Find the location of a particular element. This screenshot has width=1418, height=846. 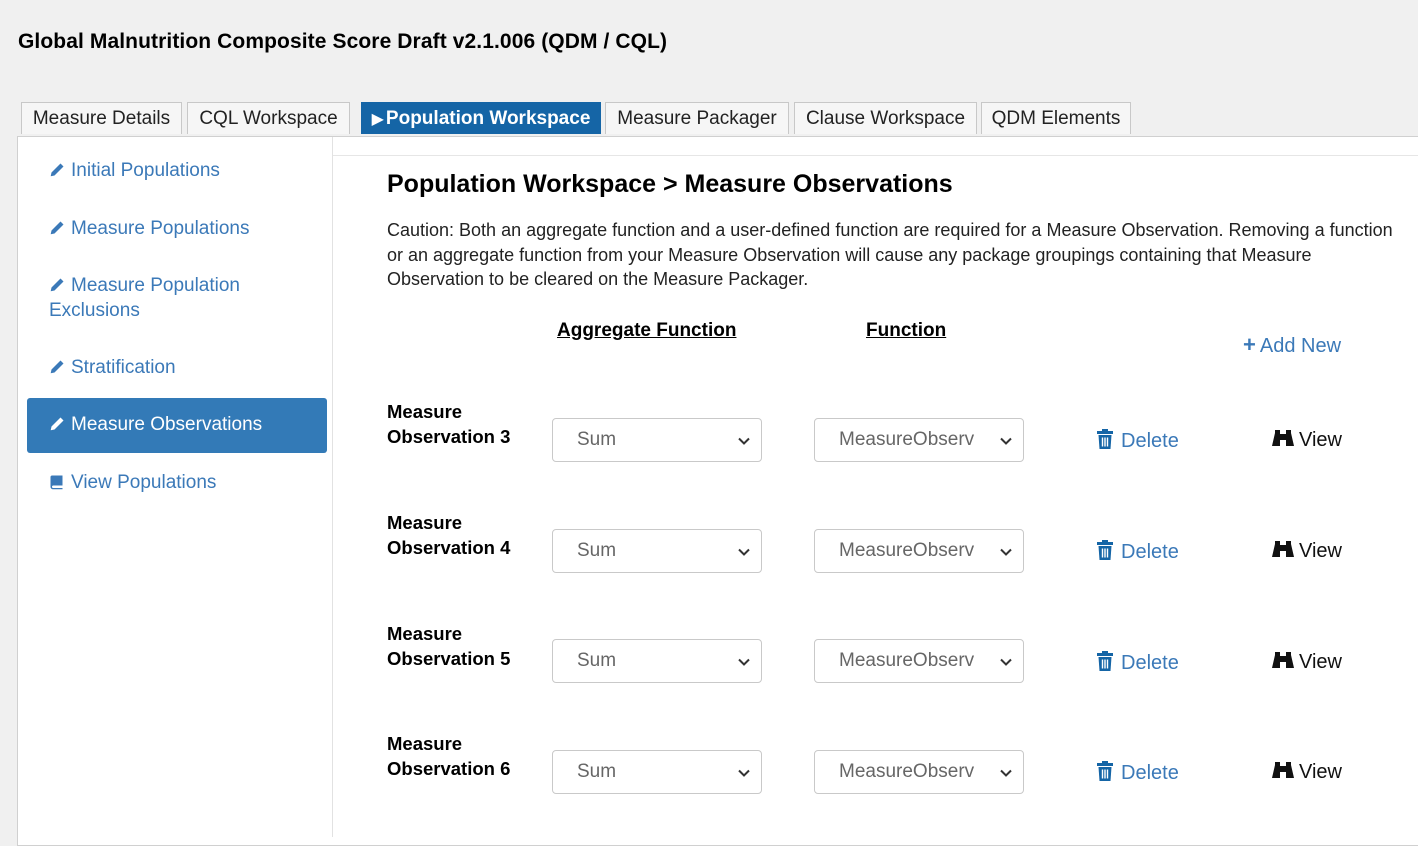

play-arrow-icon: ▶ is located at coordinates (377, 119).